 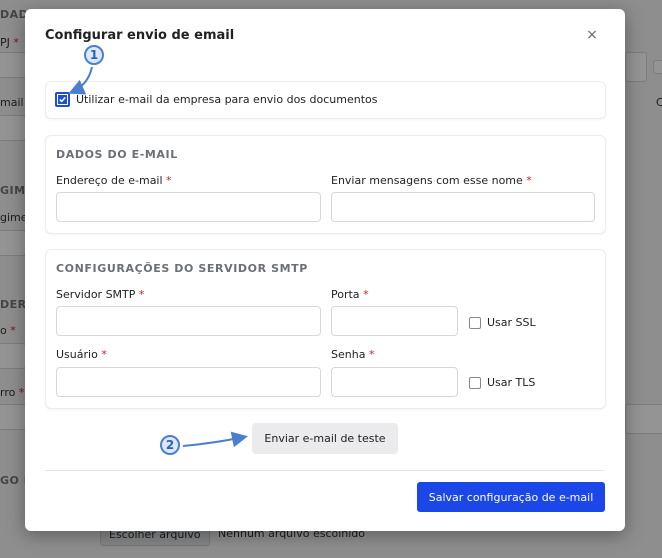 I want to click on annotation-marker-2: 2, so click(x=170, y=445).